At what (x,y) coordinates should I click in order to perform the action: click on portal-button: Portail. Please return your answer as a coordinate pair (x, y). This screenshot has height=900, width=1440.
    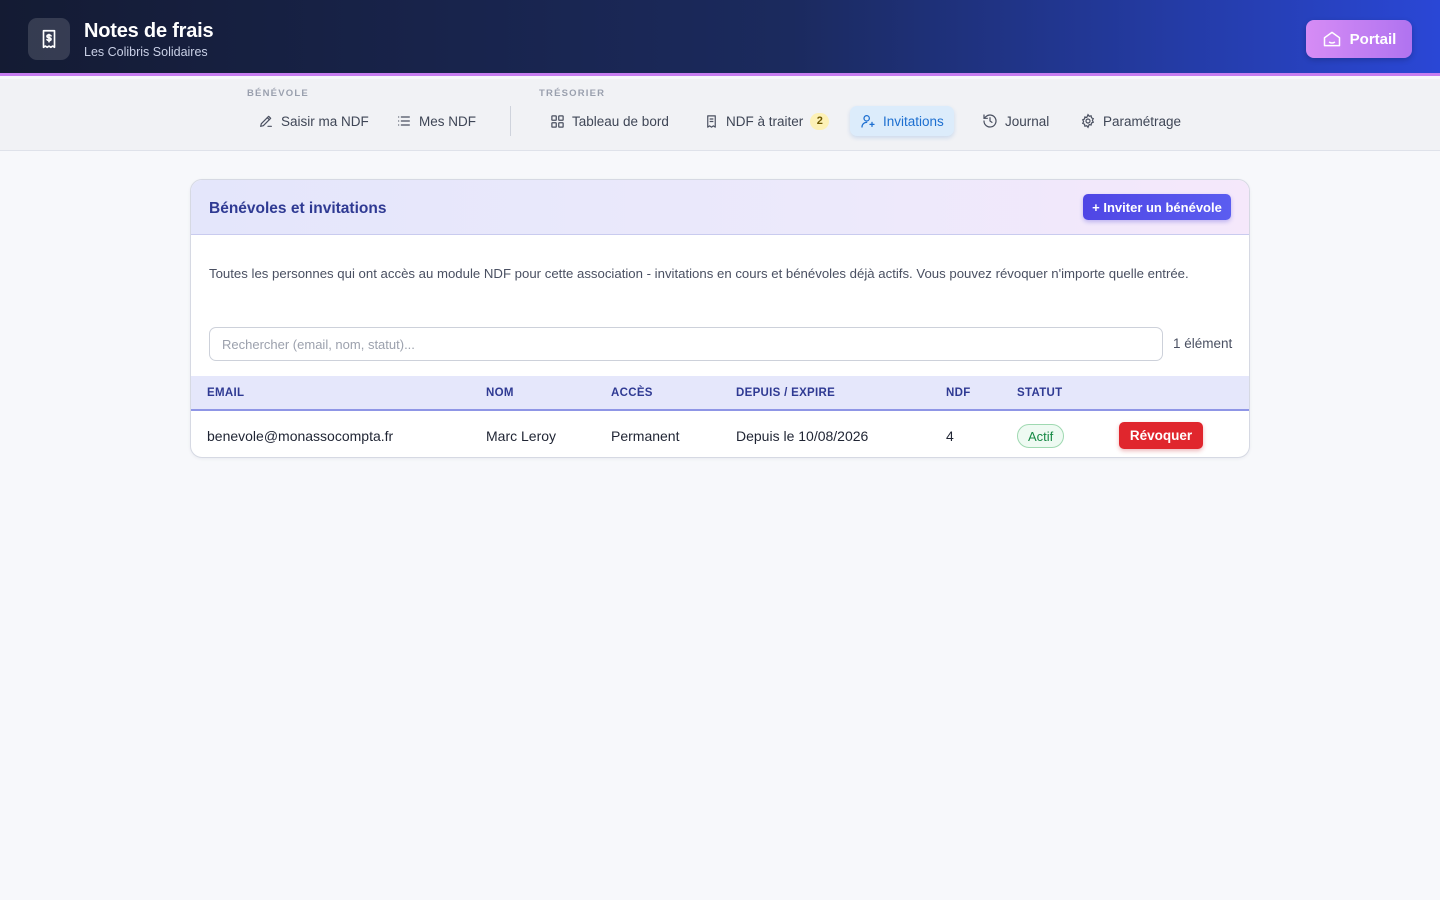
    Looking at the image, I should click on (1359, 39).